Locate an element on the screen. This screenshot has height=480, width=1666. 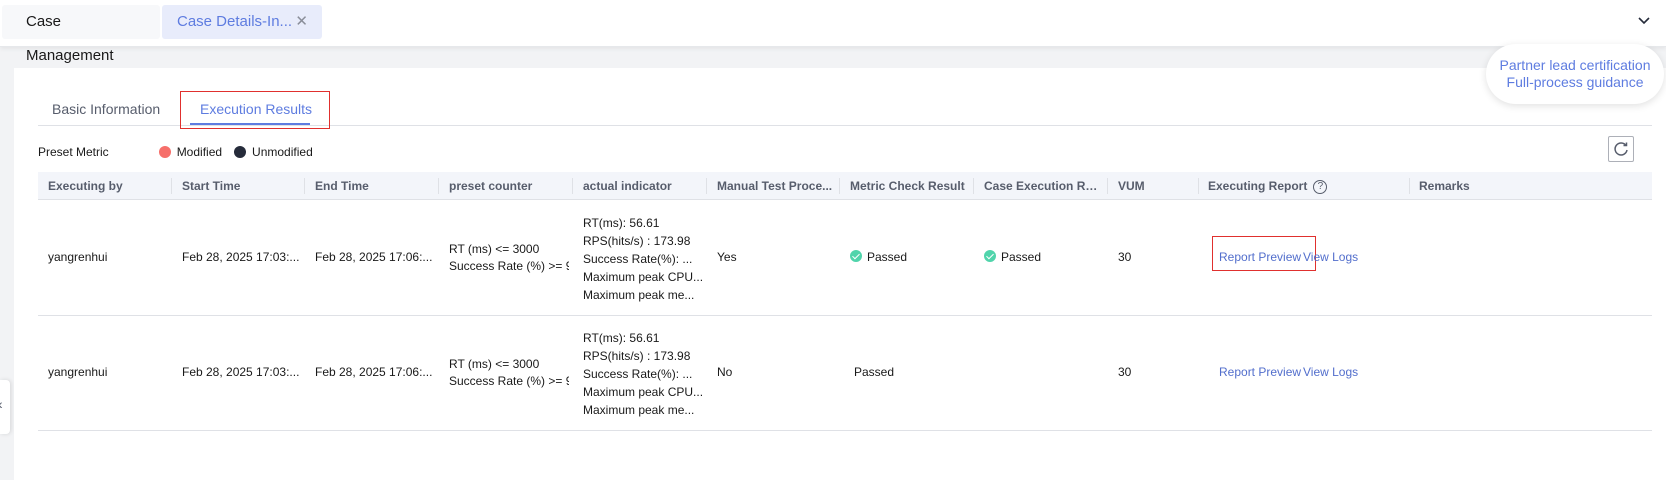
cell-manual-test: No is located at coordinates (725, 372).